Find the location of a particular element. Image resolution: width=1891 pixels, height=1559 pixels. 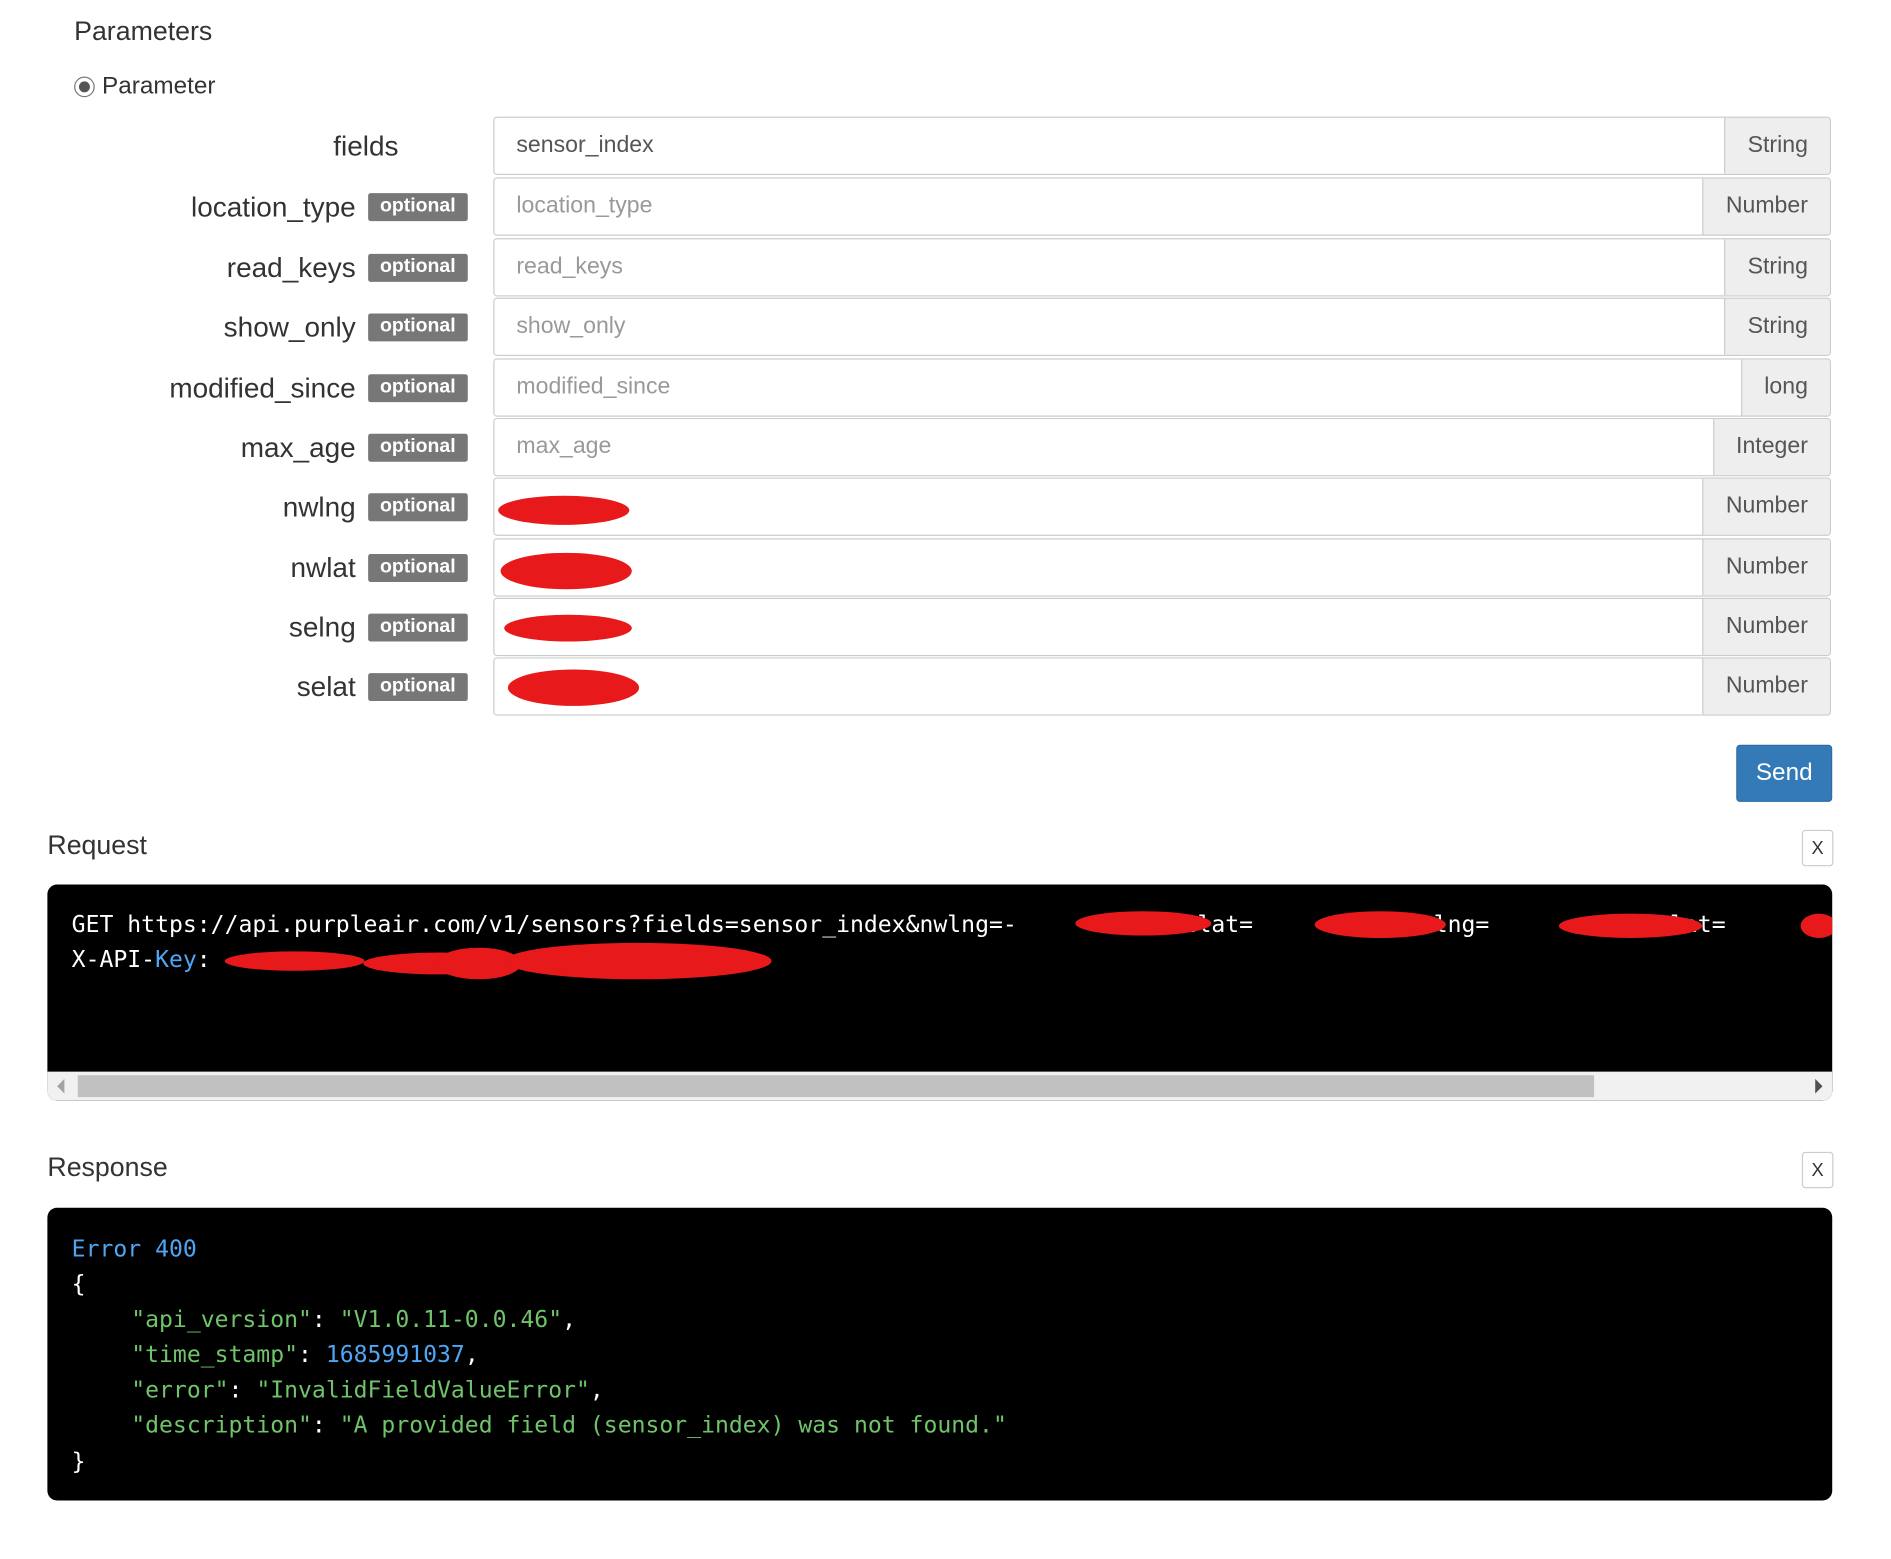

json-value: 1685991037 is located at coordinates (395, 1355).